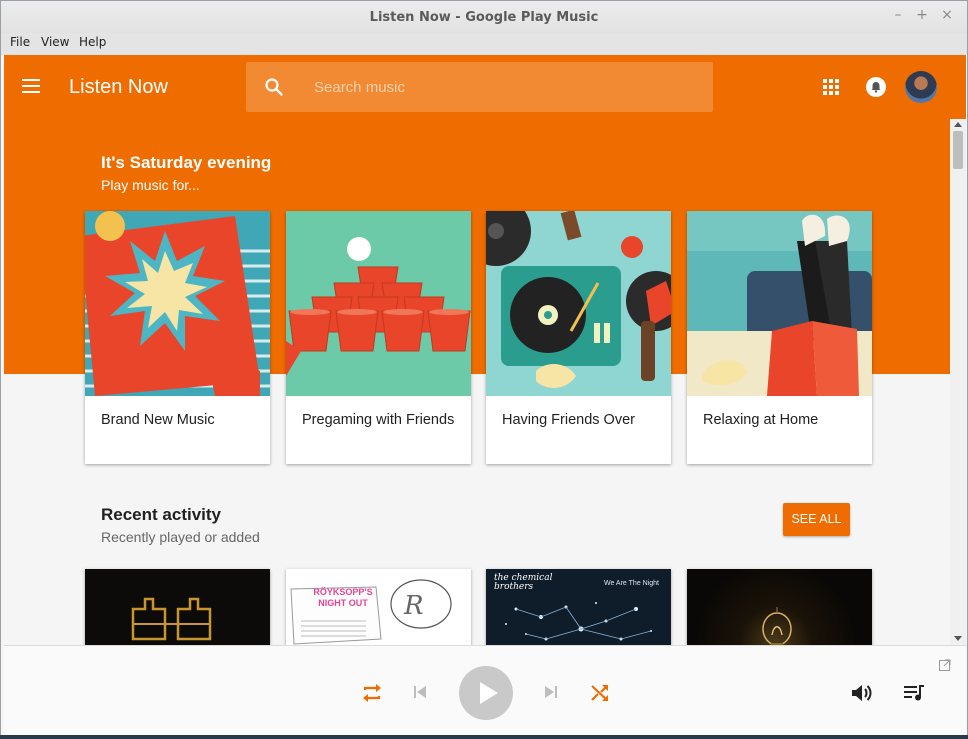  What do you see at coordinates (484, 44) in the screenshot?
I see `menu-bar: File View Help` at bounding box center [484, 44].